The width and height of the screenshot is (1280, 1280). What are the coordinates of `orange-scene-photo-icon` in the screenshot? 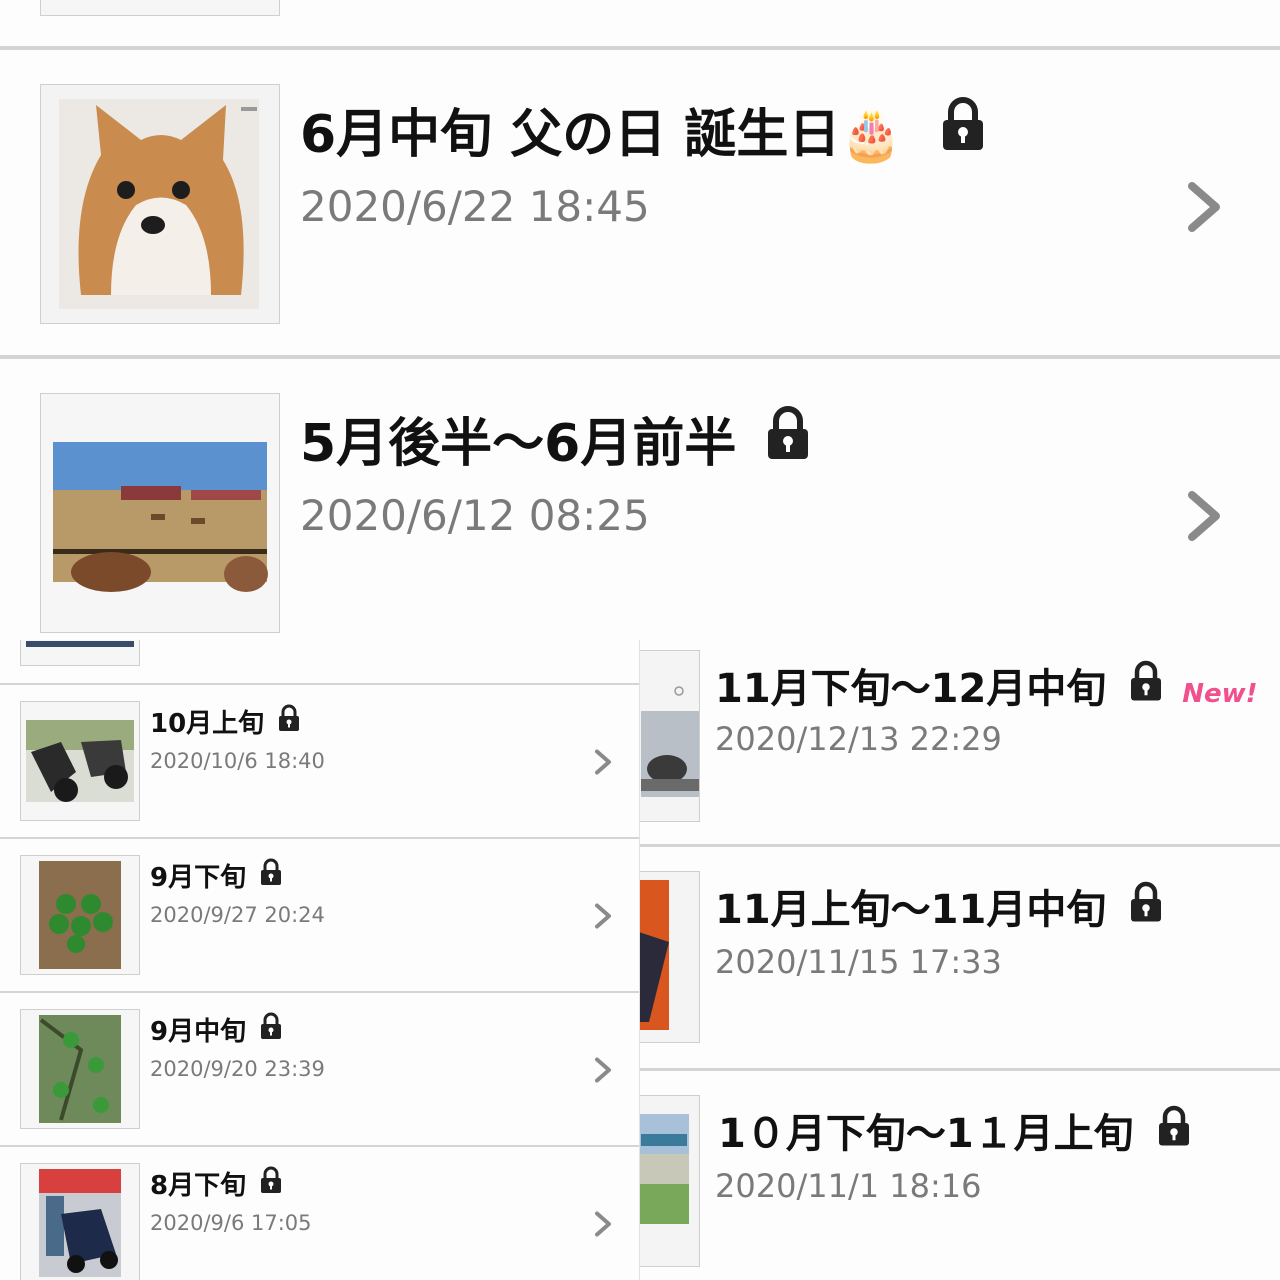 It's located at (669, 957).